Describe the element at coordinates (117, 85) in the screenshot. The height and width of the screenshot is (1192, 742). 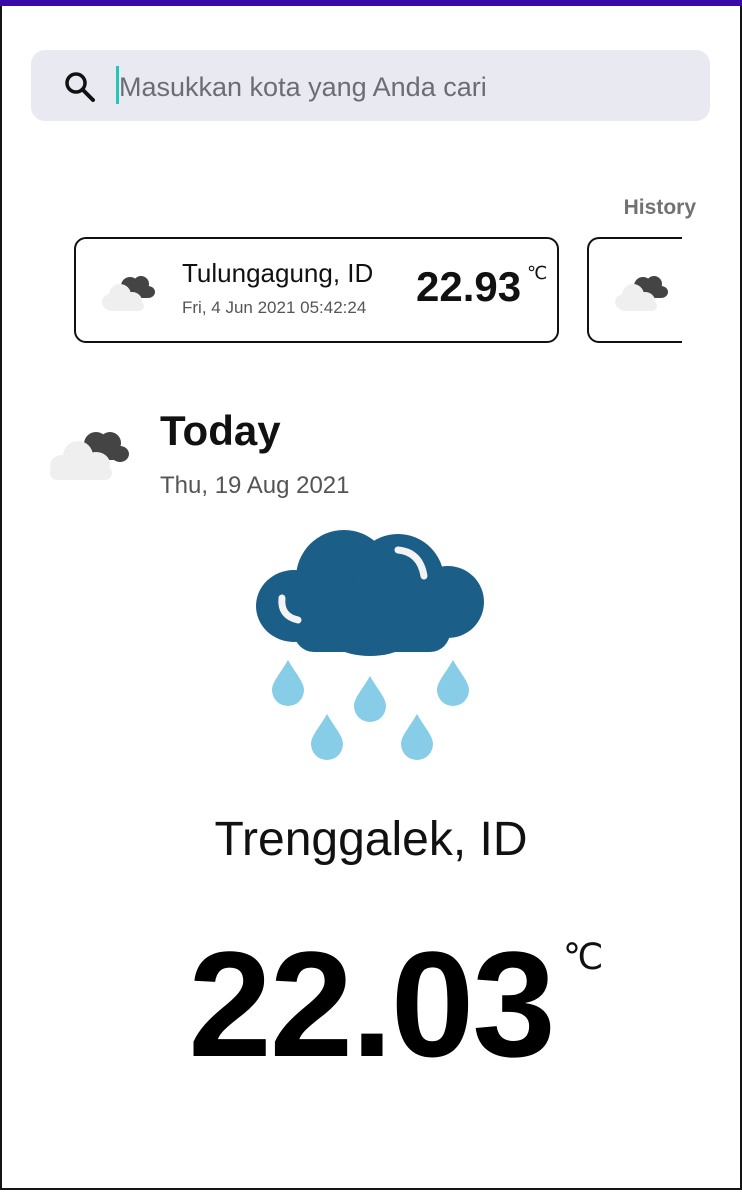
I see `text-caret` at that location.